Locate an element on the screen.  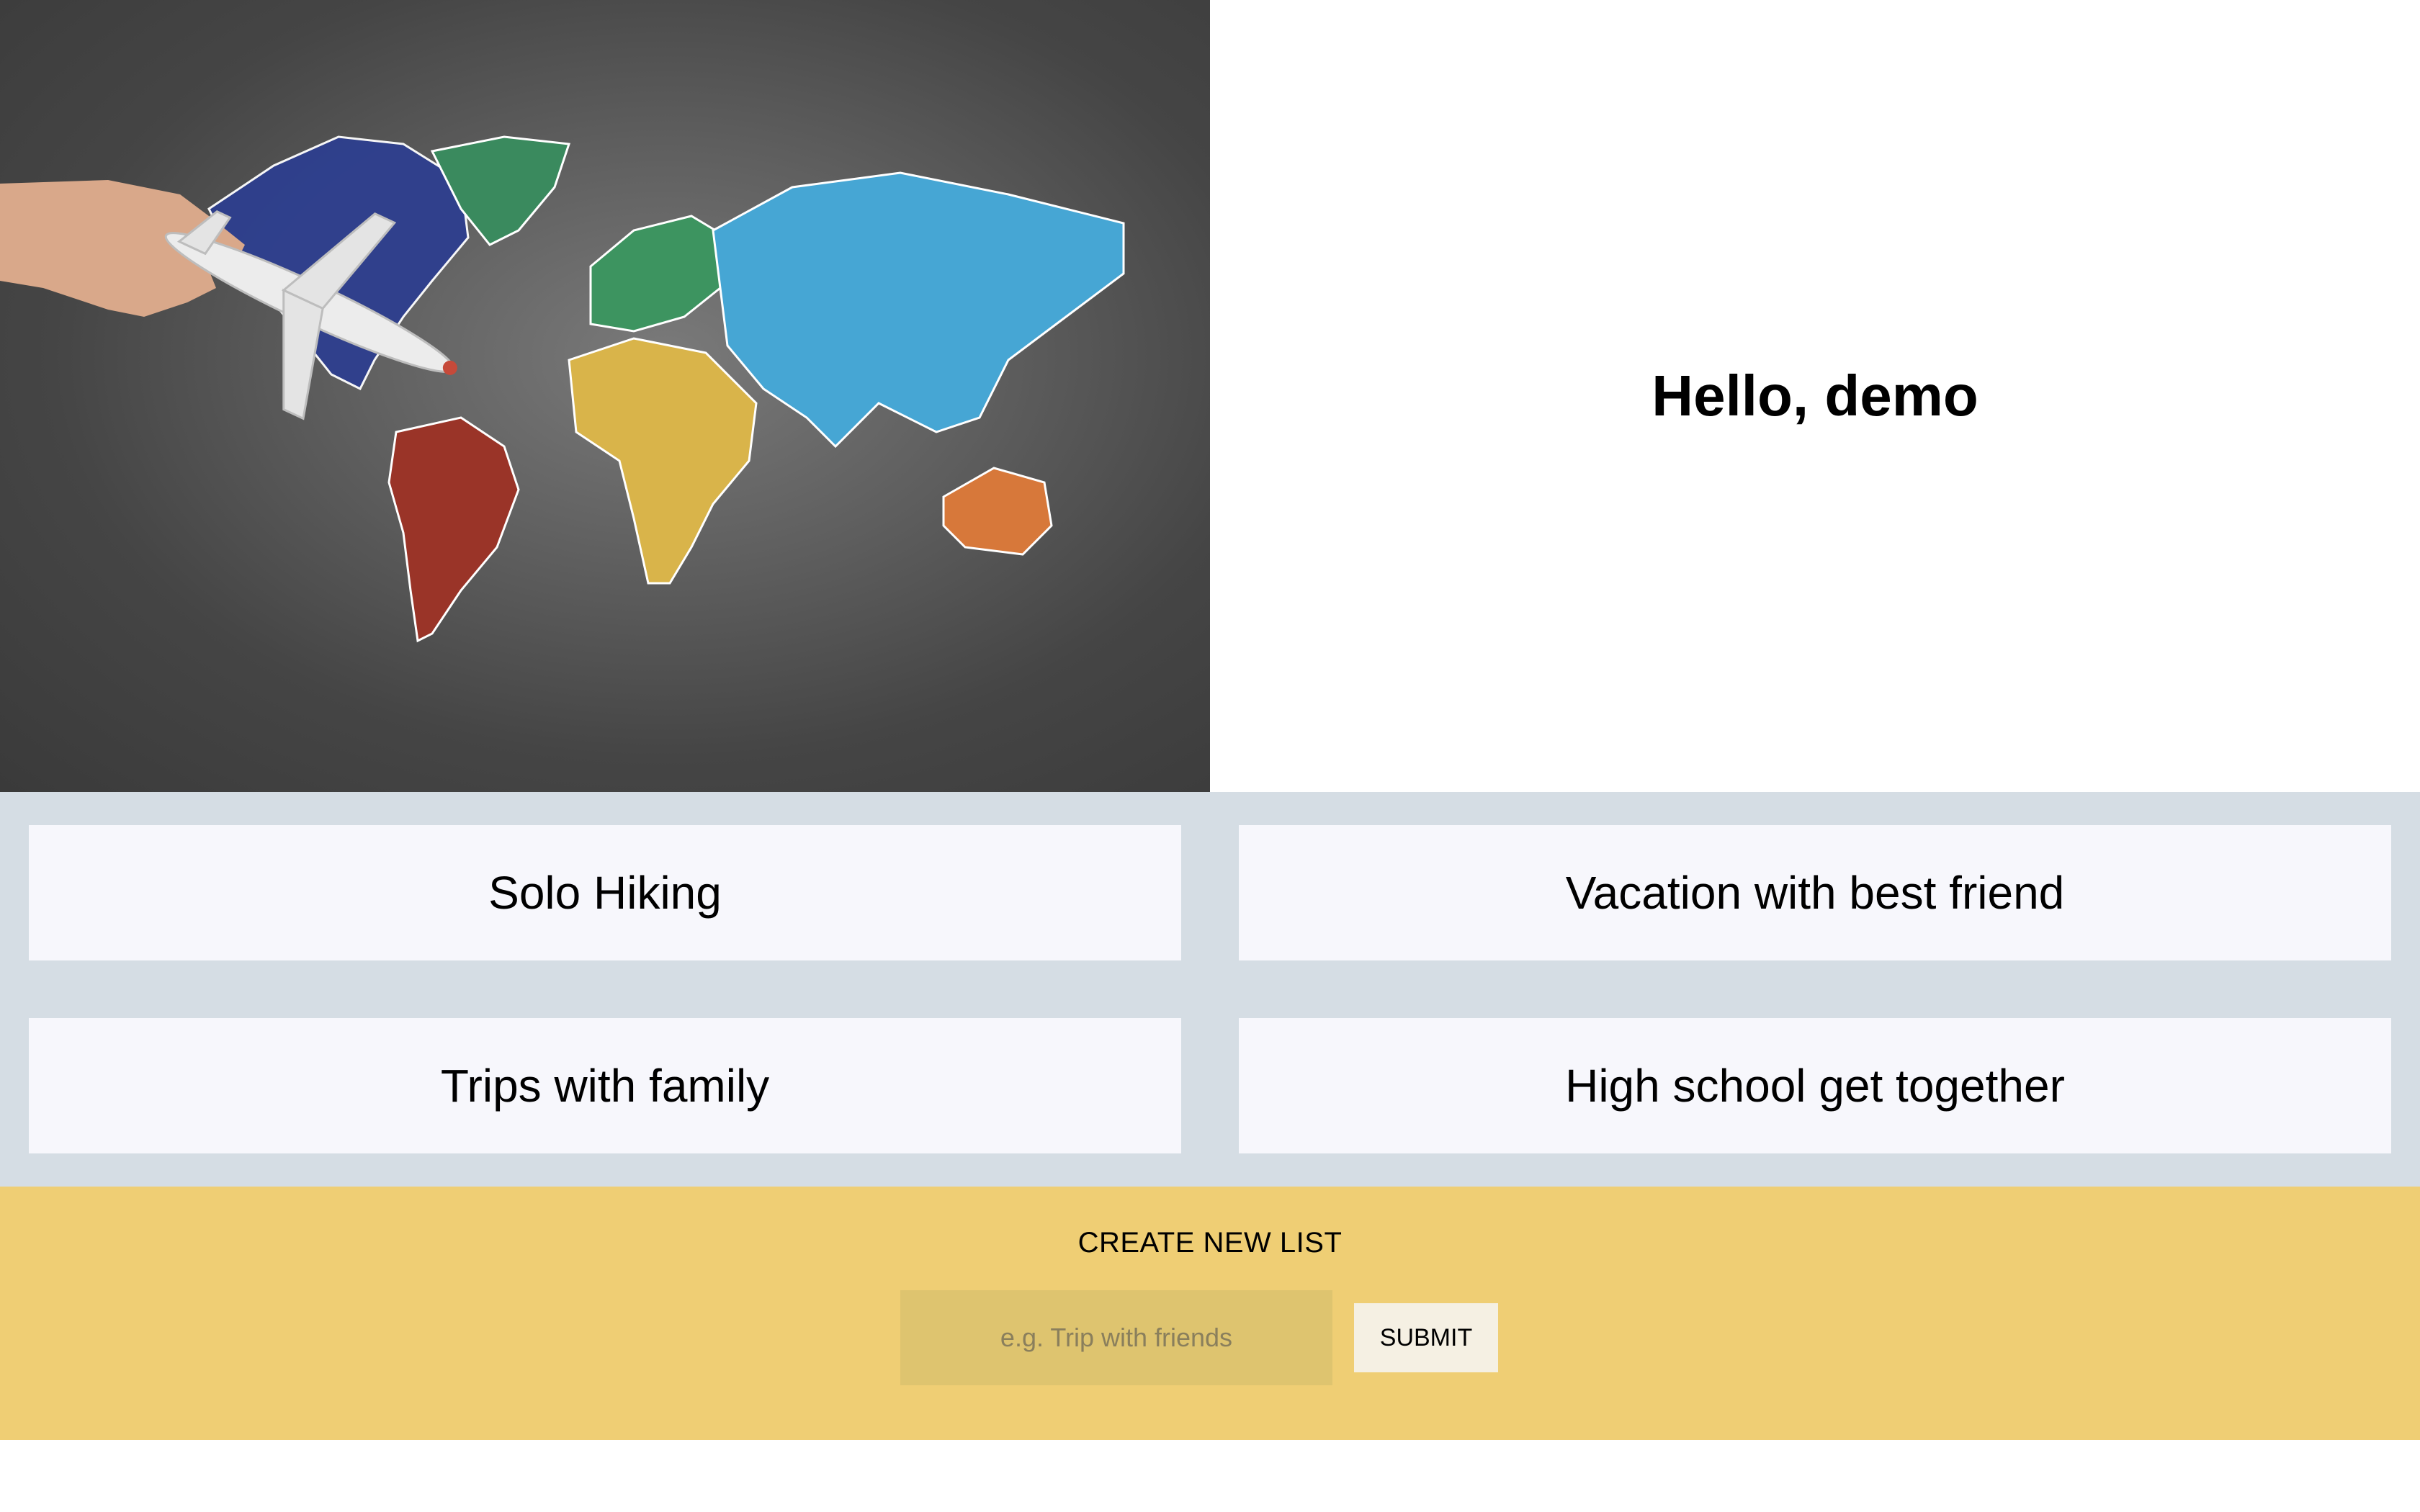
greeting-heading: Hello, demo is located at coordinates (1815, 396).